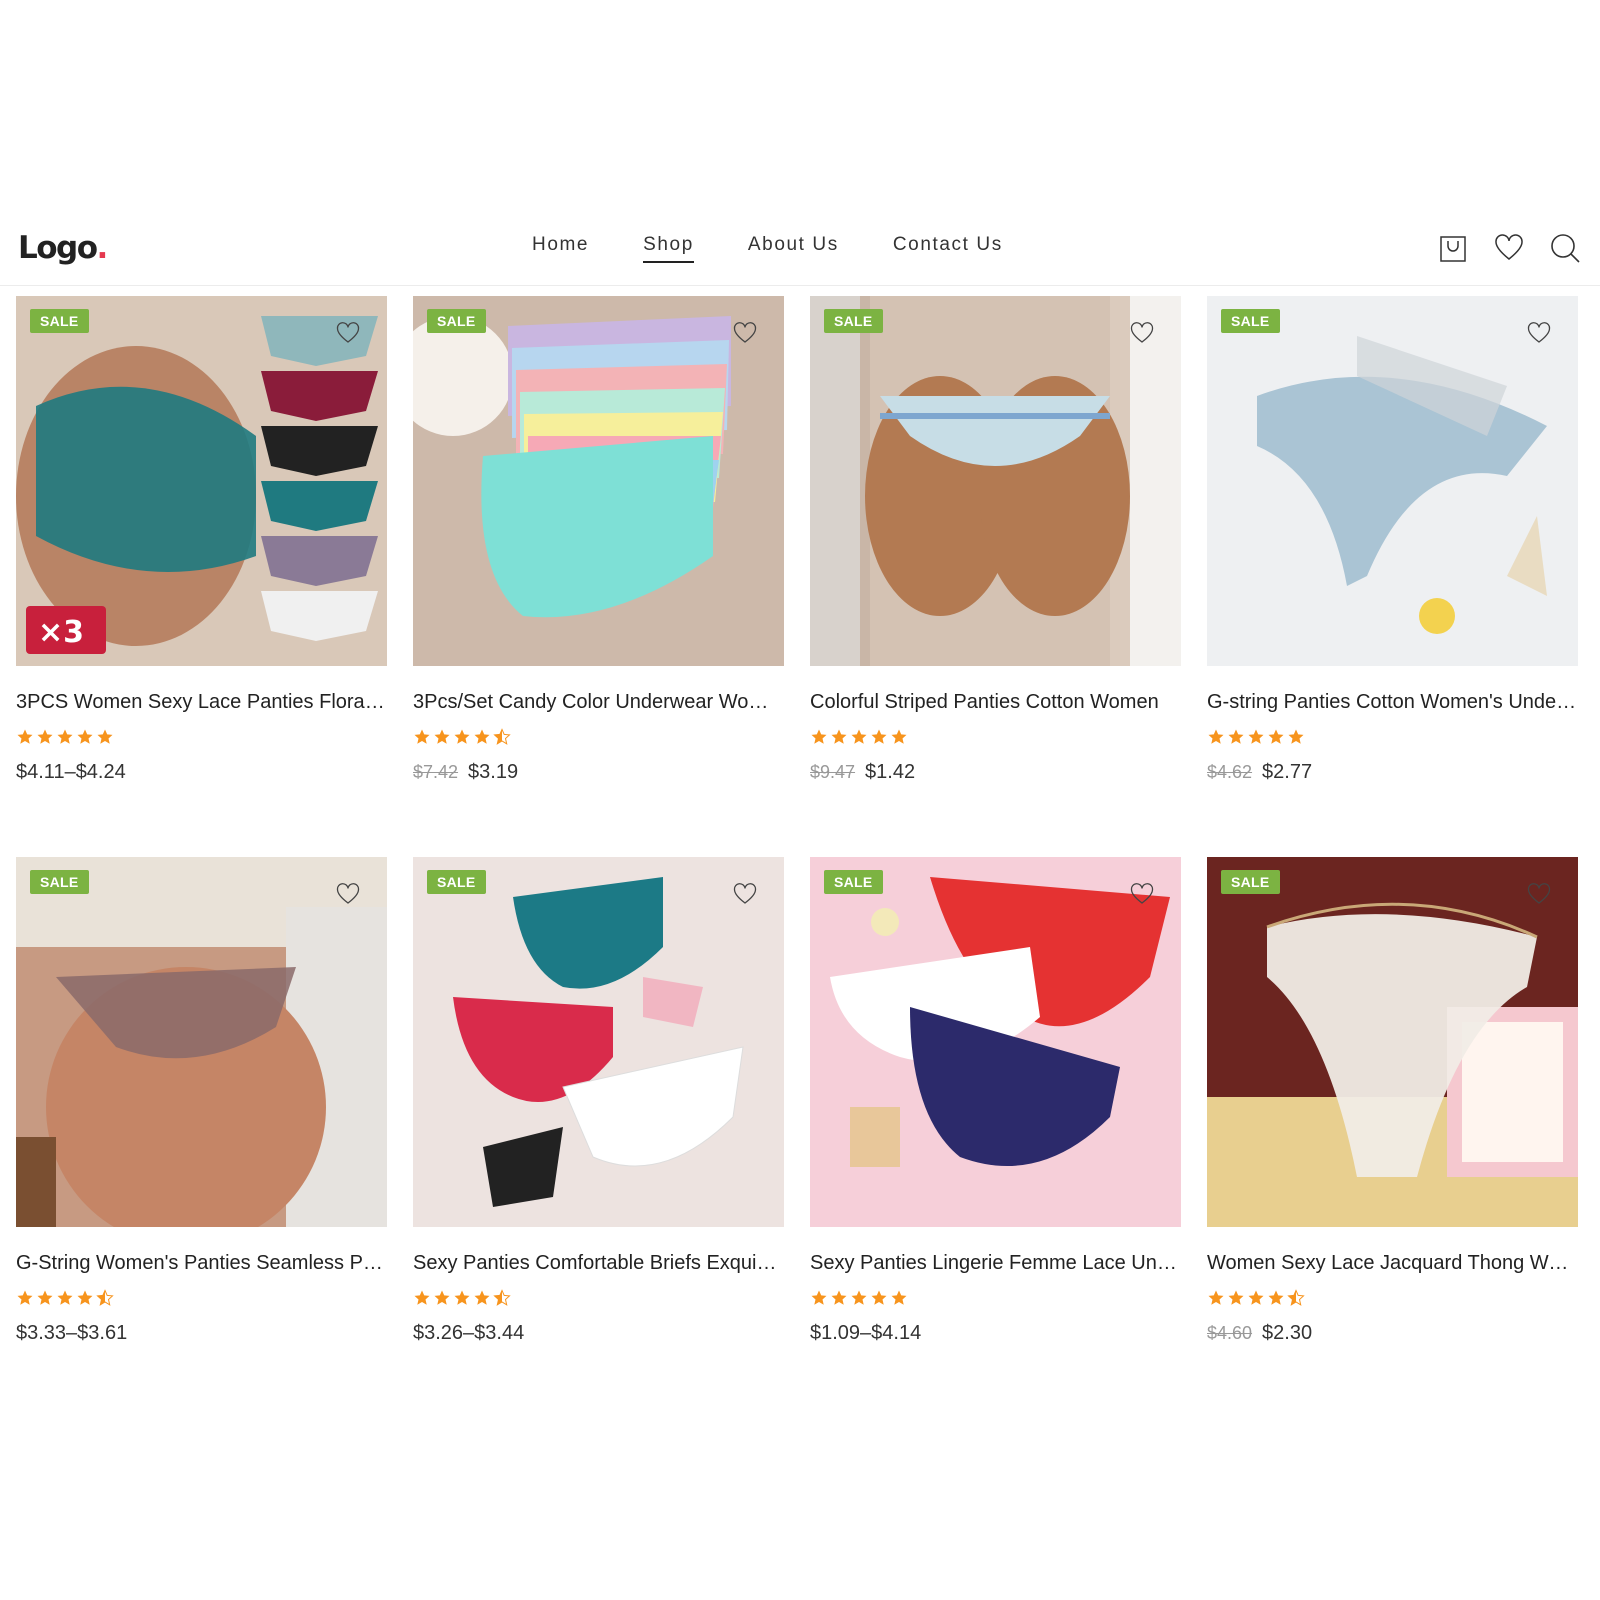 This screenshot has width=1600, height=1600. I want to click on nav-contact-us: Contact Us, so click(948, 248).